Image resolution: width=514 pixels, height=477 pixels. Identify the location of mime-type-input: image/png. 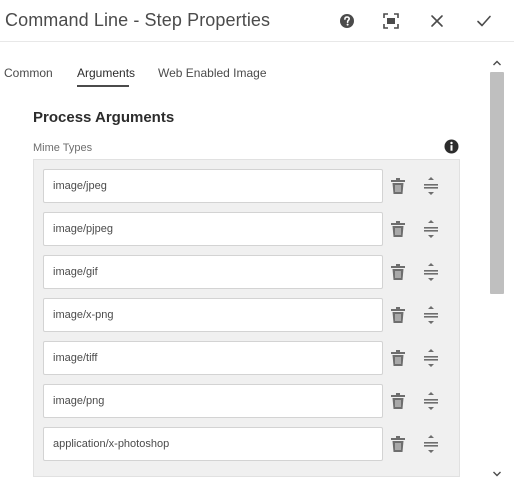
(213, 401).